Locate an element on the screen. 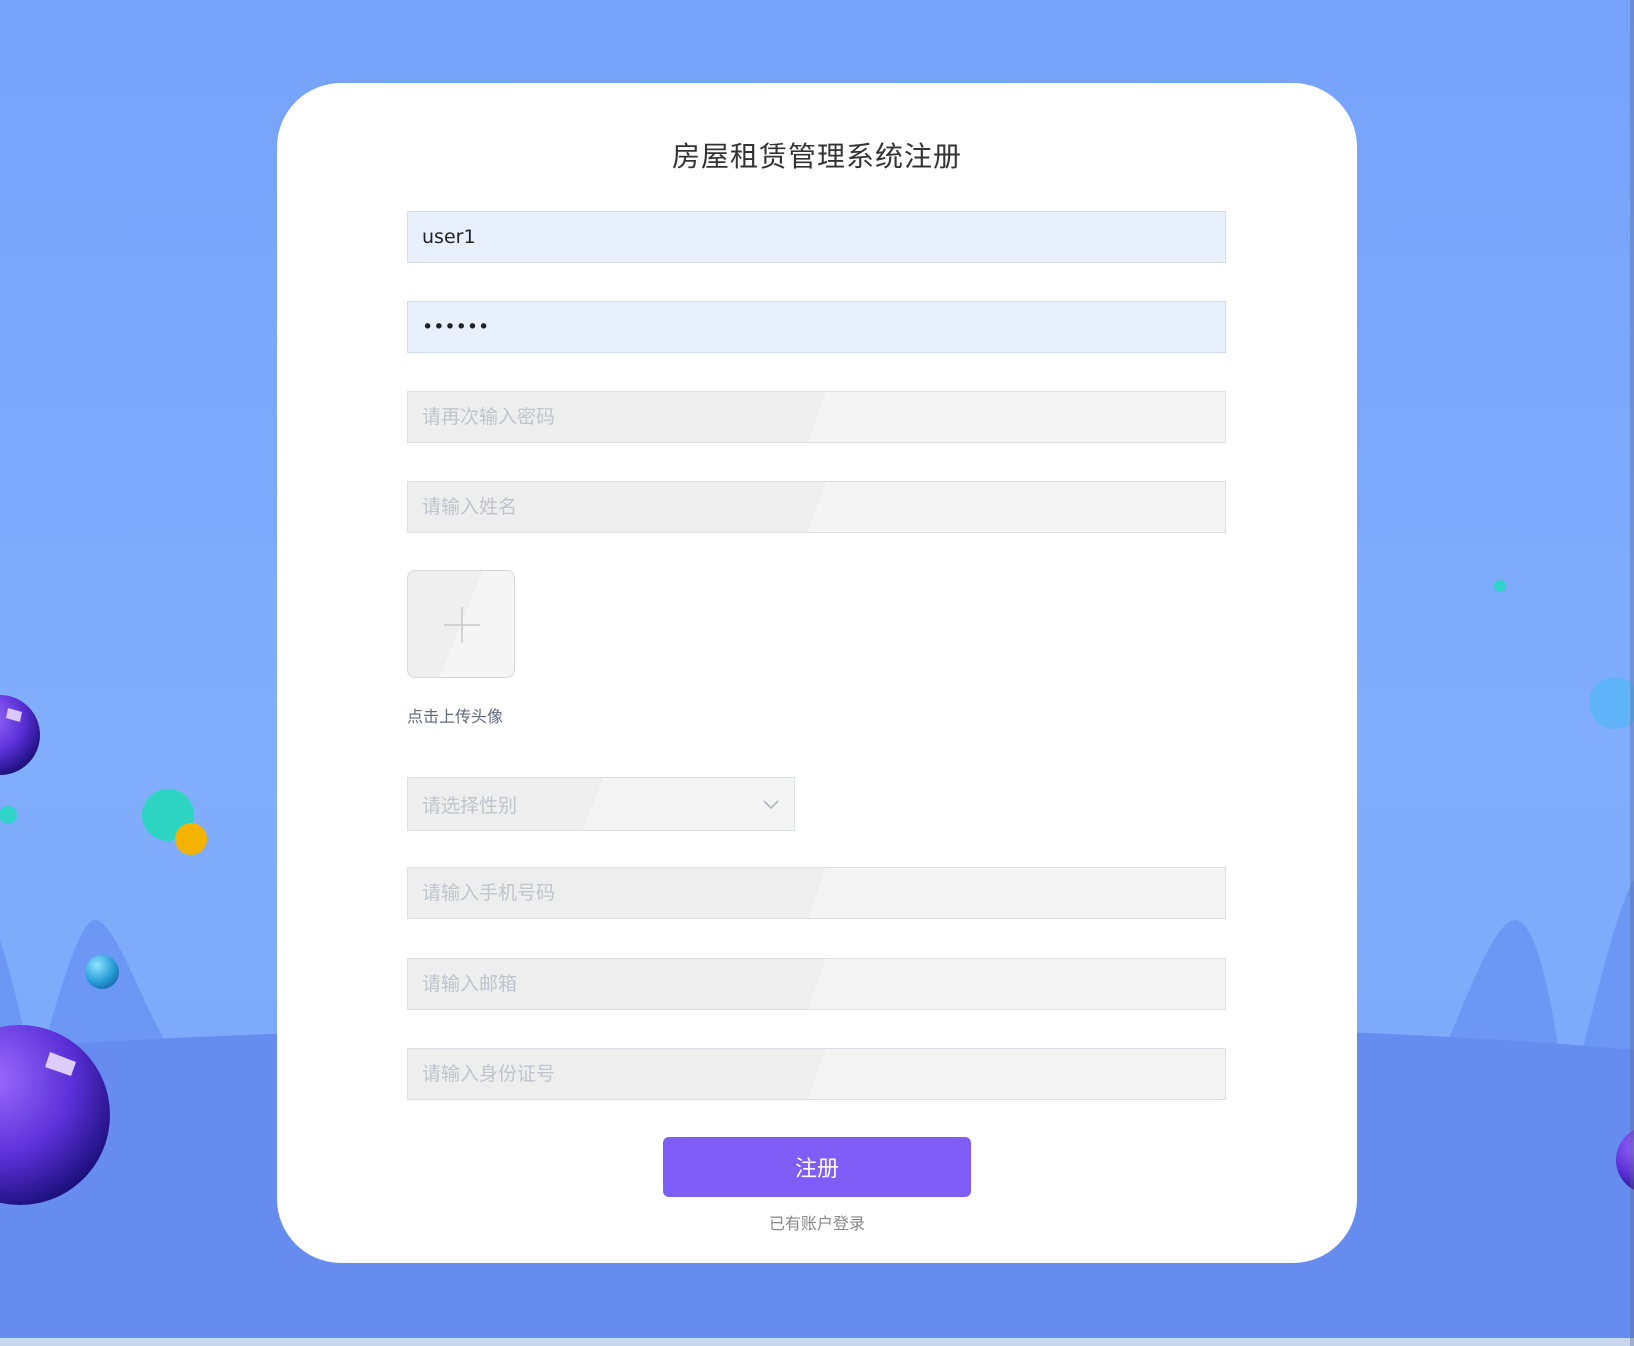  password-field is located at coordinates (816, 327).